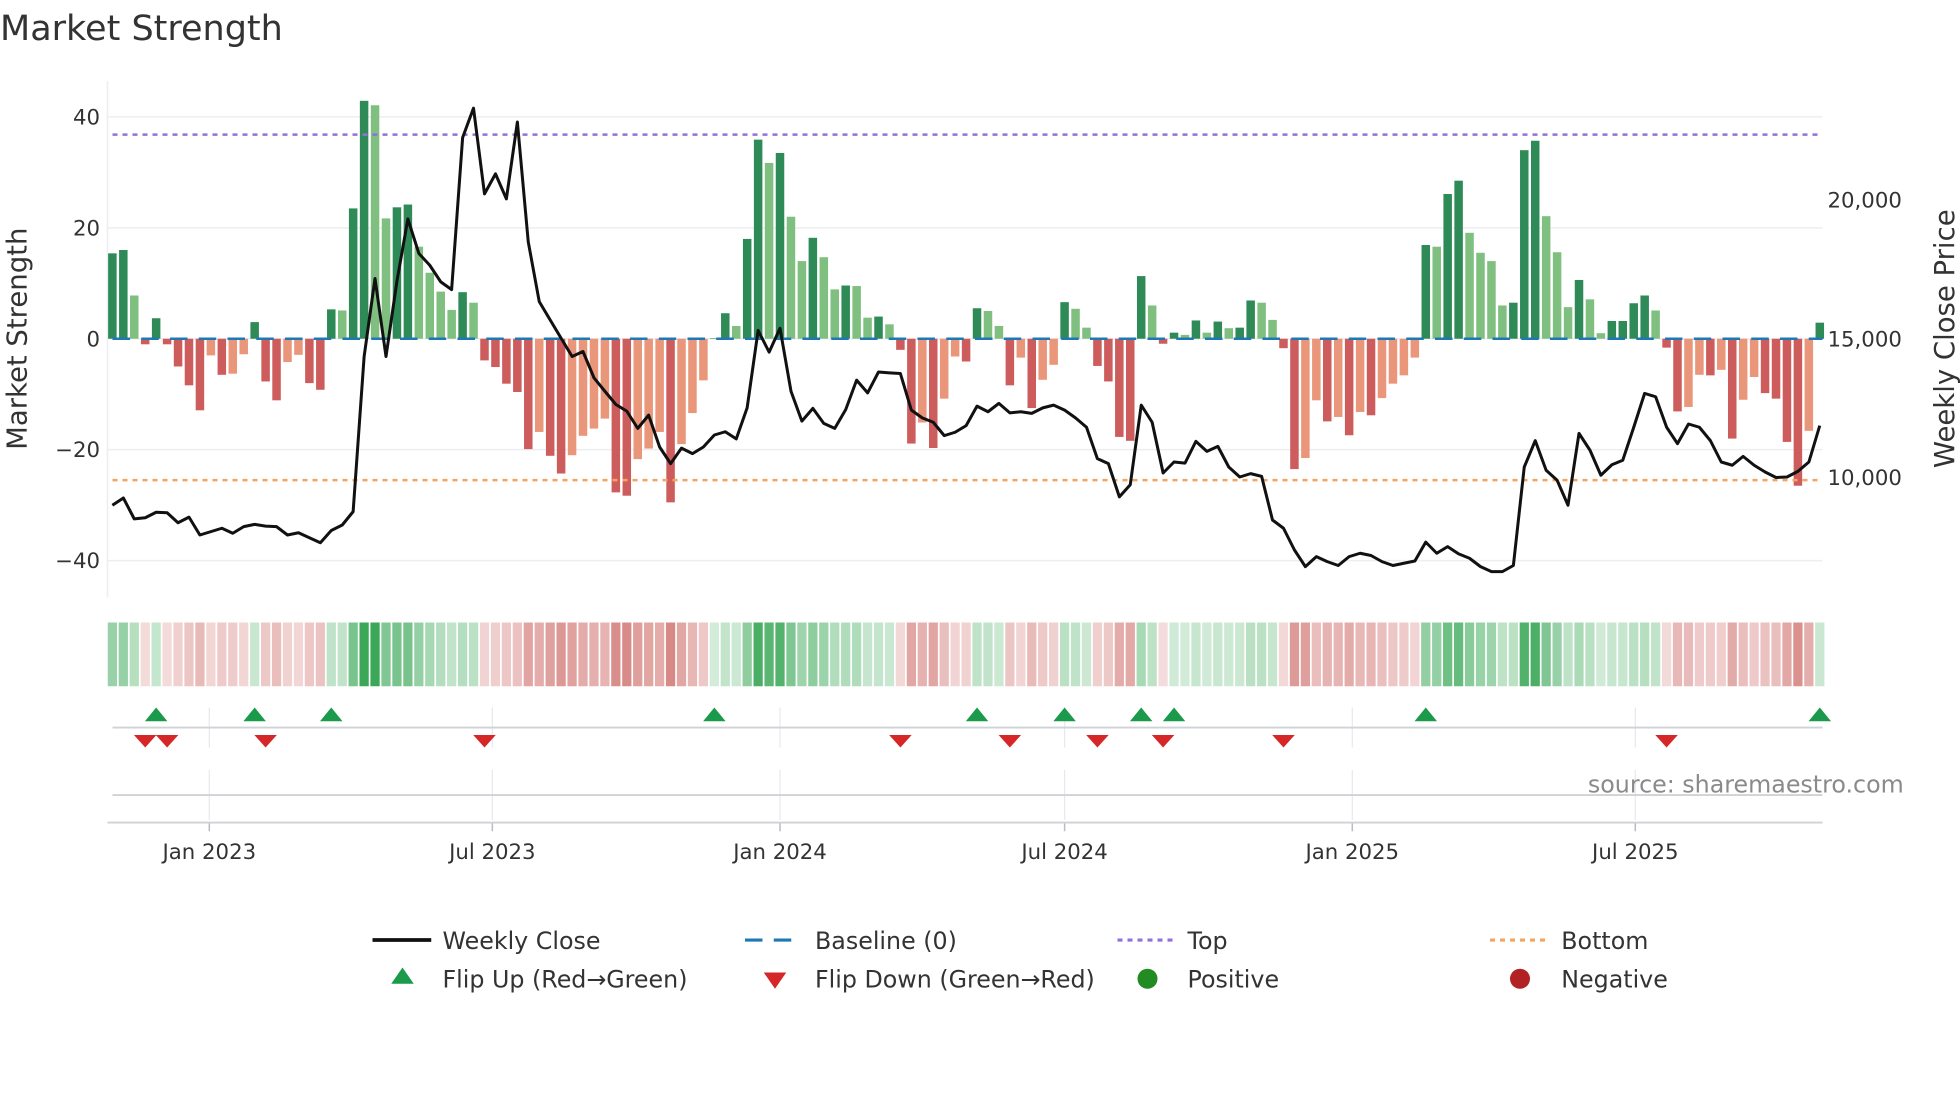  Describe the element at coordinates (966, 654) in the screenshot. I see `heat-strip` at that location.